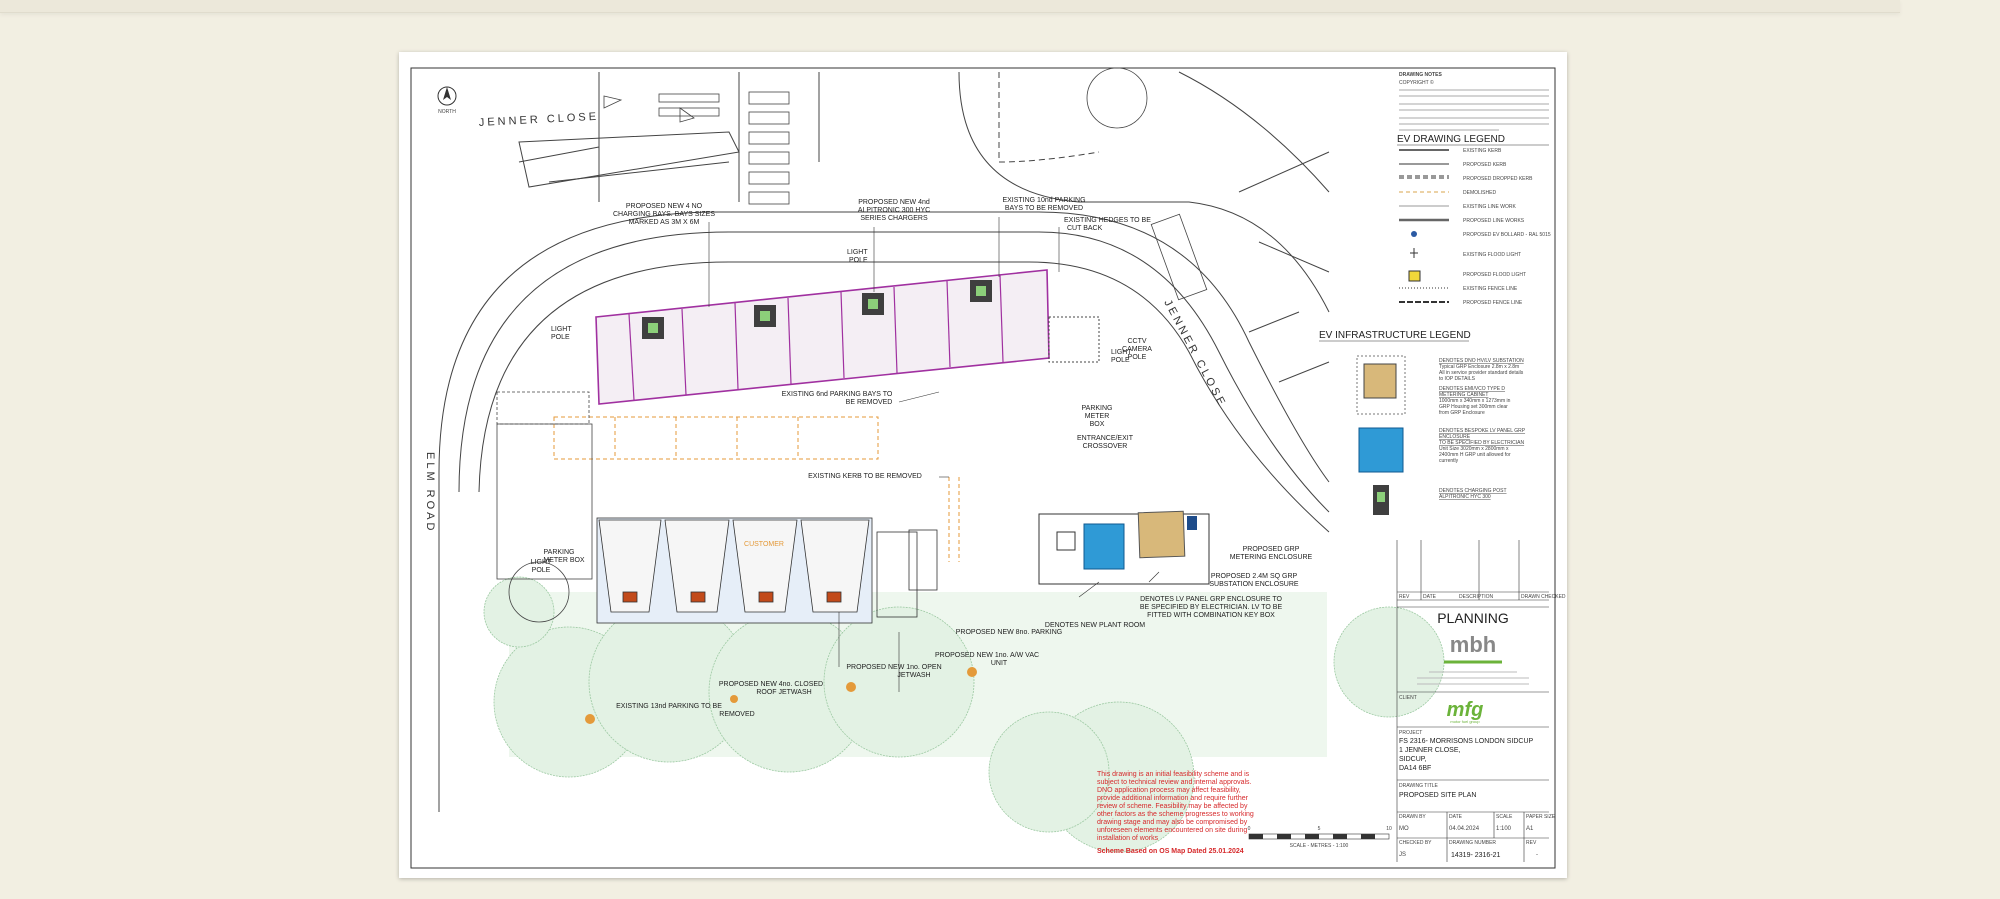 The image size is (2000, 899). I want to click on svg-text: DEMOLISHED, so click(1479, 193).